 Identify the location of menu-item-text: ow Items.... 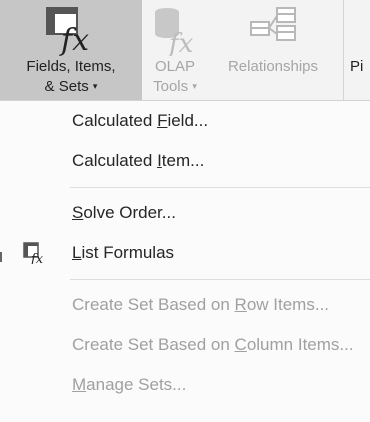
(288, 304).